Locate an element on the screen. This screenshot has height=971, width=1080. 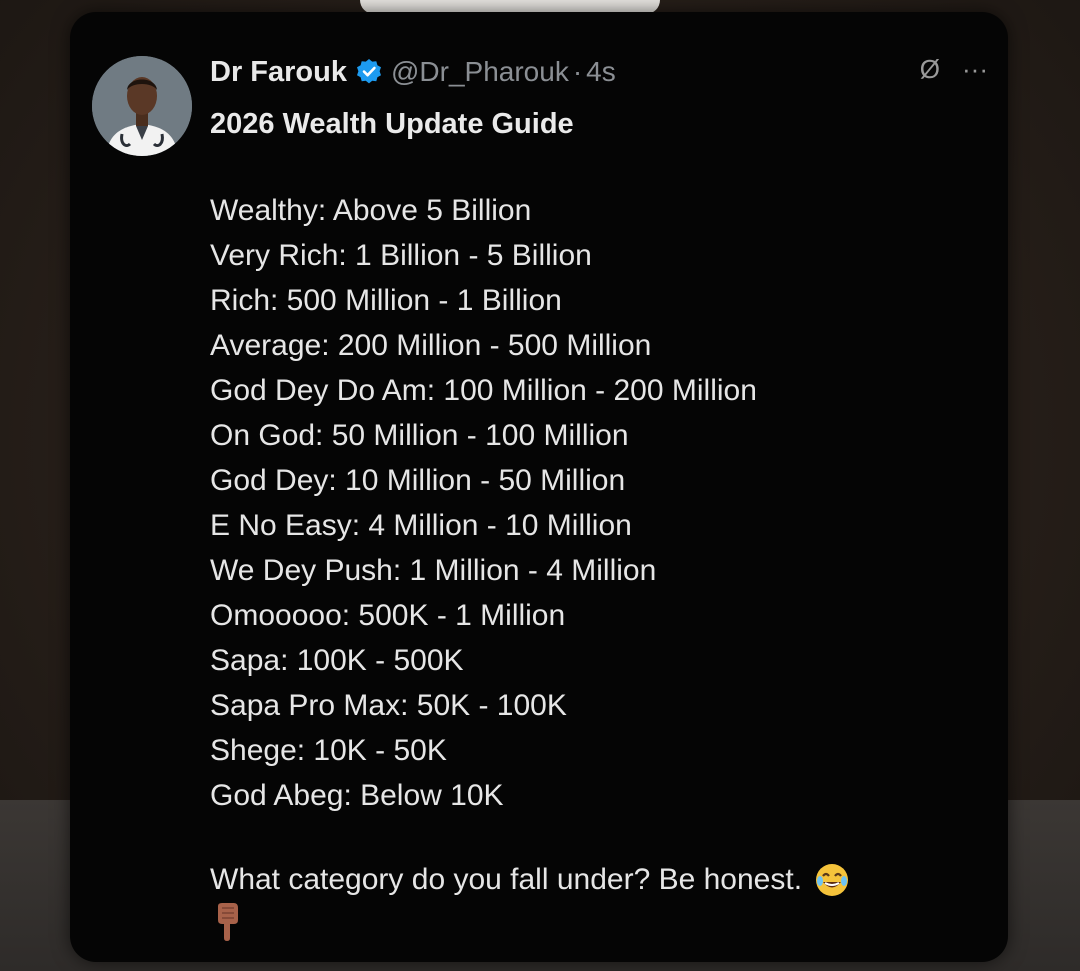
list-item: Wealthy: Above 5 Billion is located at coordinates (371, 210).